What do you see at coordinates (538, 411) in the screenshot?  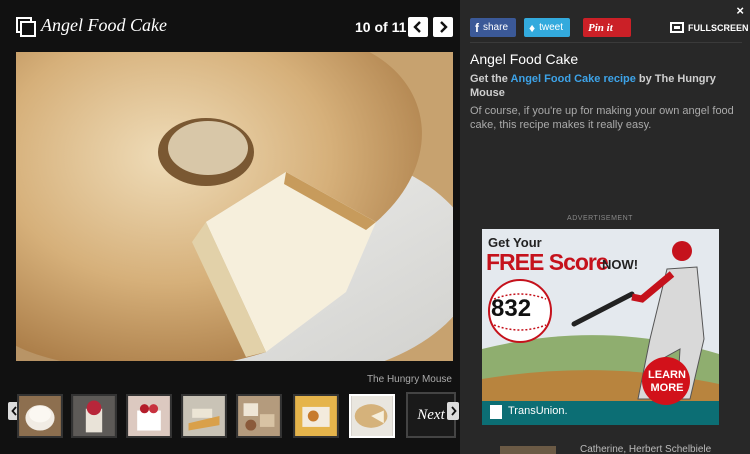 I see `ad-brand-logo: TransUnion.` at bounding box center [538, 411].